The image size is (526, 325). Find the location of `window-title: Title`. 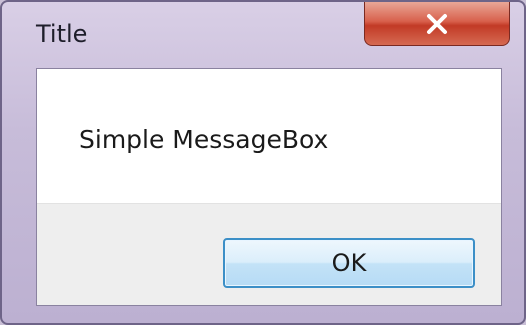

window-title: Title is located at coordinates (62, 34).